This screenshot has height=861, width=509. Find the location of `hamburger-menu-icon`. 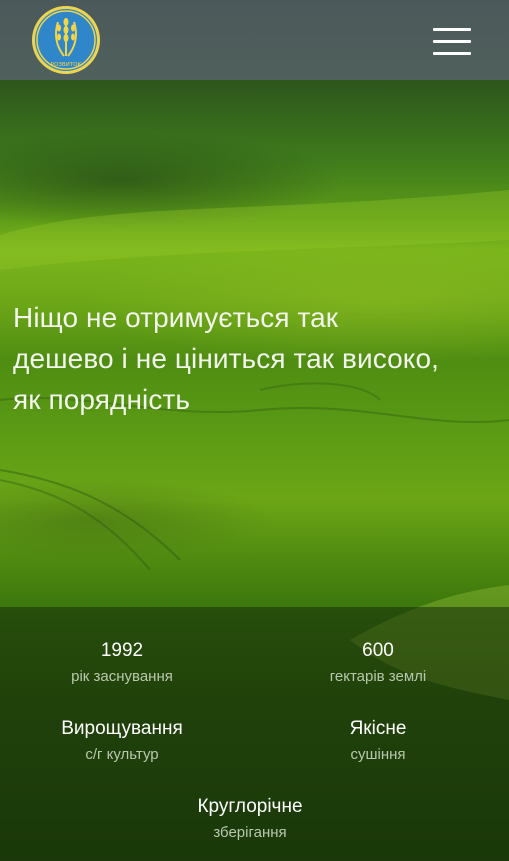

hamburger-menu-icon is located at coordinates (452, 42).